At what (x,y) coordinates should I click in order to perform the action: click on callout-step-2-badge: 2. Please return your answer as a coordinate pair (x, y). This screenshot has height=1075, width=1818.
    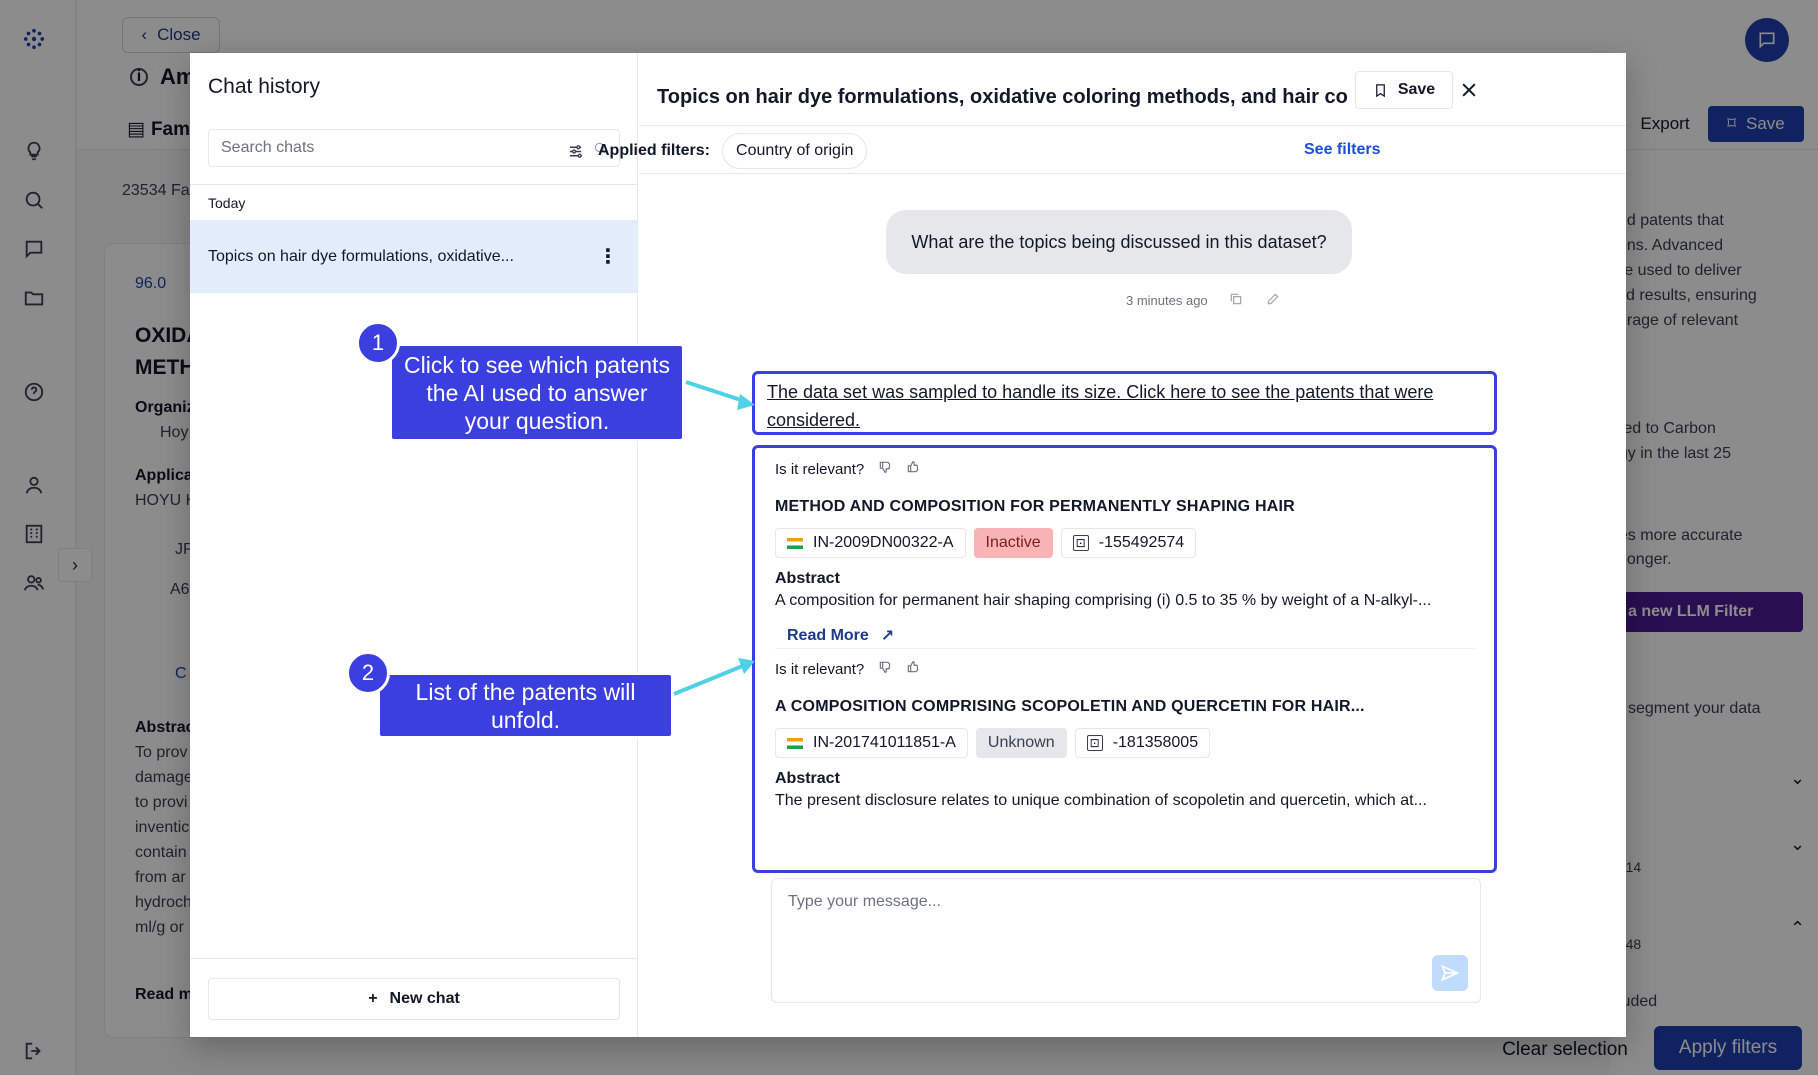
    Looking at the image, I should click on (368, 673).